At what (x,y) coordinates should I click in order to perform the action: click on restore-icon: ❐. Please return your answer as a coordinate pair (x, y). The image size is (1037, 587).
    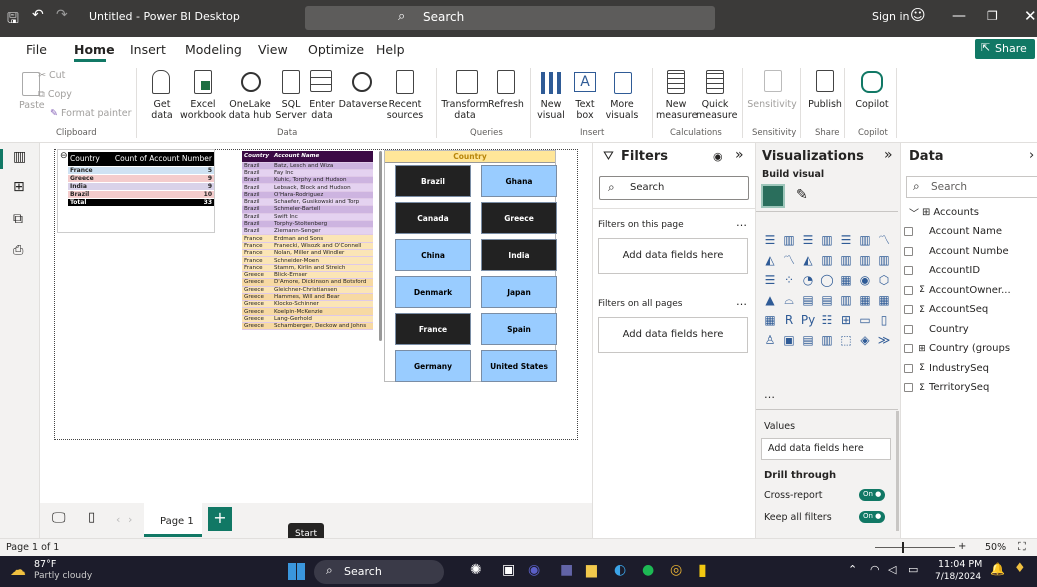
    Looking at the image, I should click on (992, 16).